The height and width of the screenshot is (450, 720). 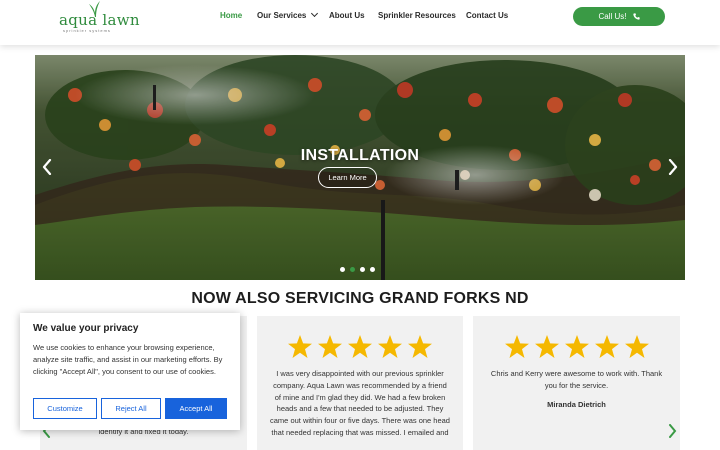 What do you see at coordinates (576, 404) in the screenshot?
I see `testimonial-author: Miranda Dietrich` at bounding box center [576, 404].